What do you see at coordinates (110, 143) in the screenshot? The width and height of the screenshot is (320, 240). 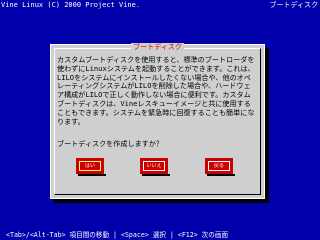 I see `dialog-question: ブートディスクを作成しますか？` at bounding box center [110, 143].